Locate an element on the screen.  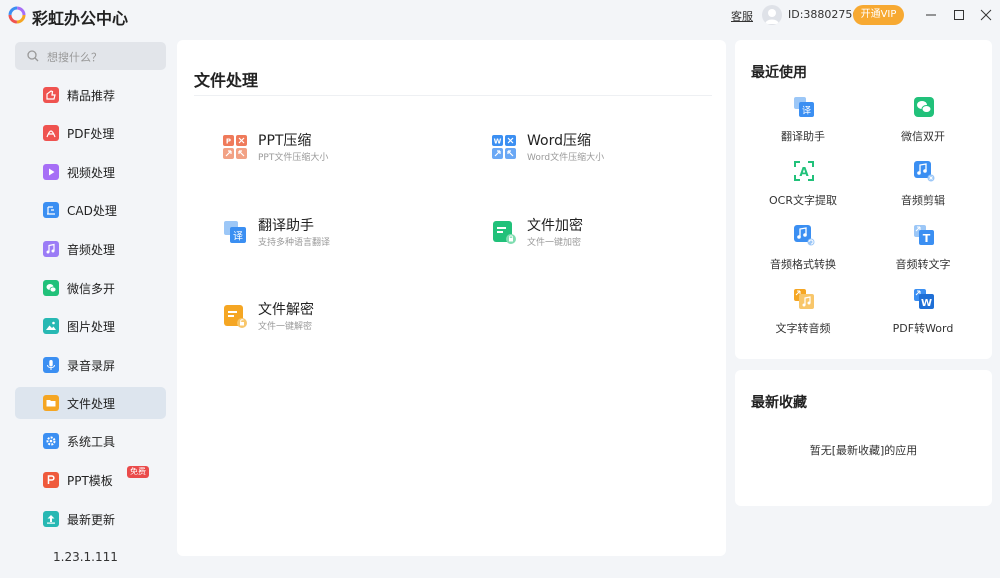
tool-name: Word压缩 is located at coordinates (559, 141).